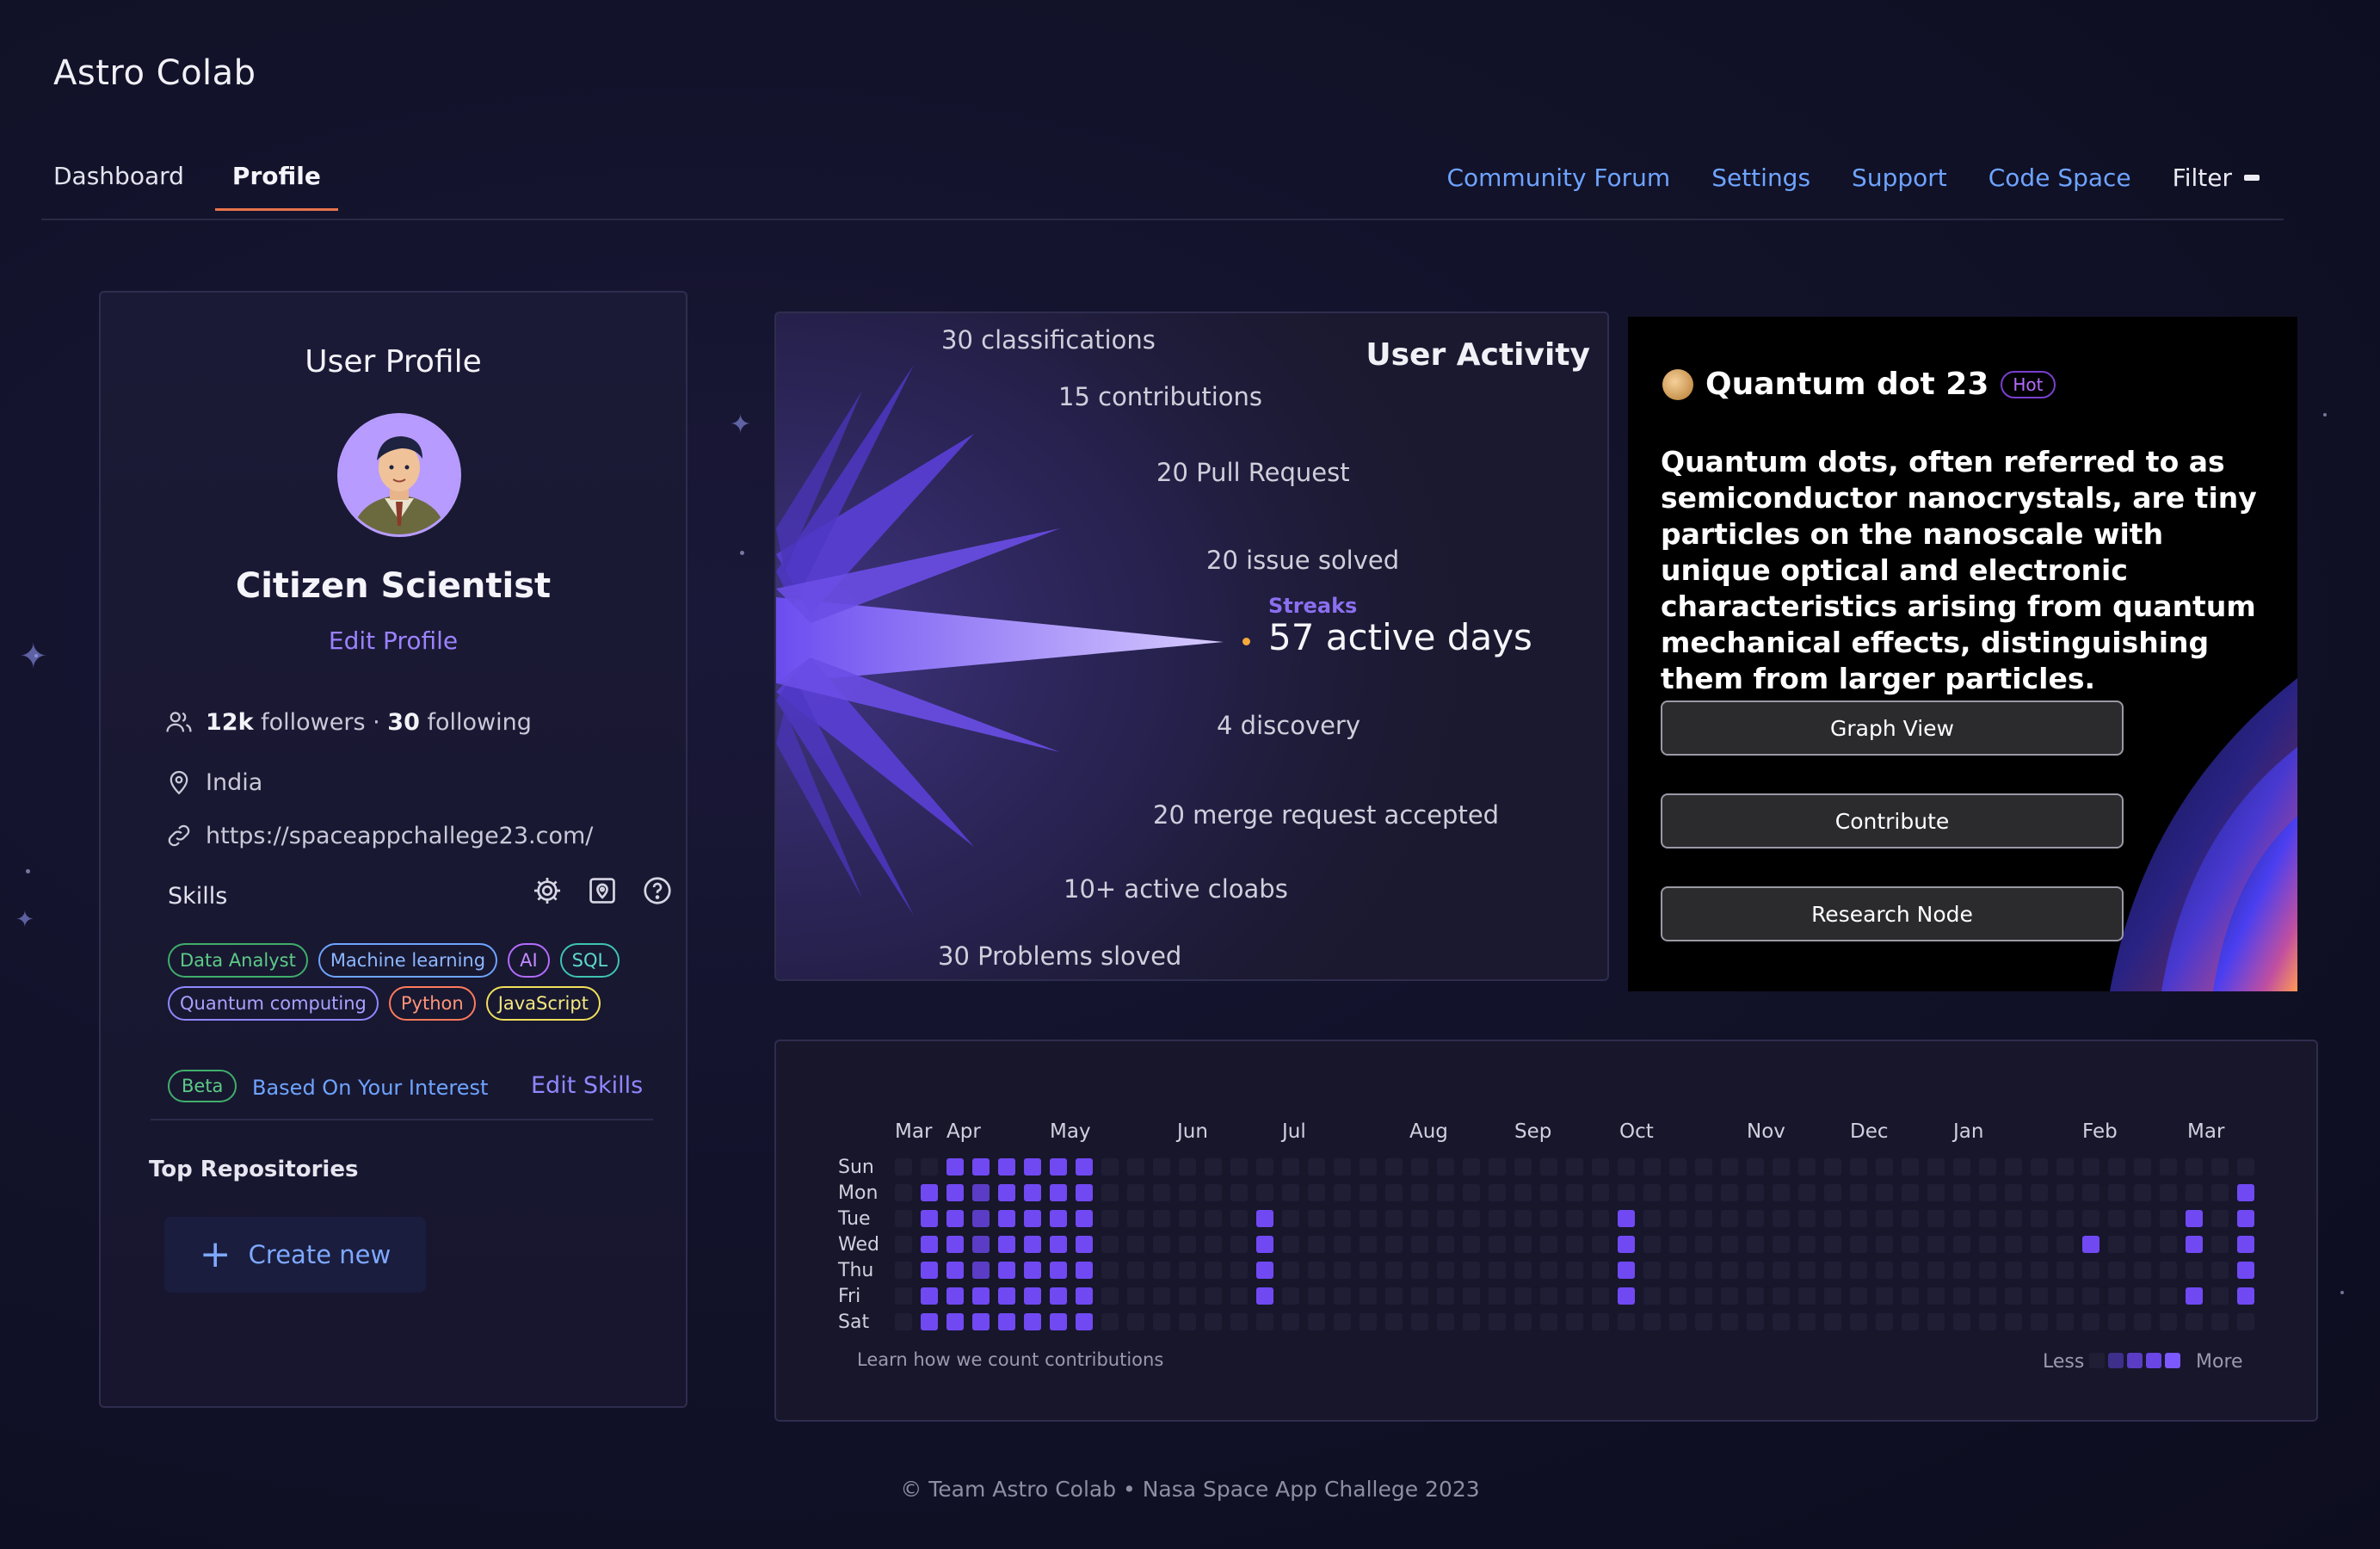  Describe the element at coordinates (238, 960) in the screenshot. I see `skill-chip: Data Analyst` at that location.